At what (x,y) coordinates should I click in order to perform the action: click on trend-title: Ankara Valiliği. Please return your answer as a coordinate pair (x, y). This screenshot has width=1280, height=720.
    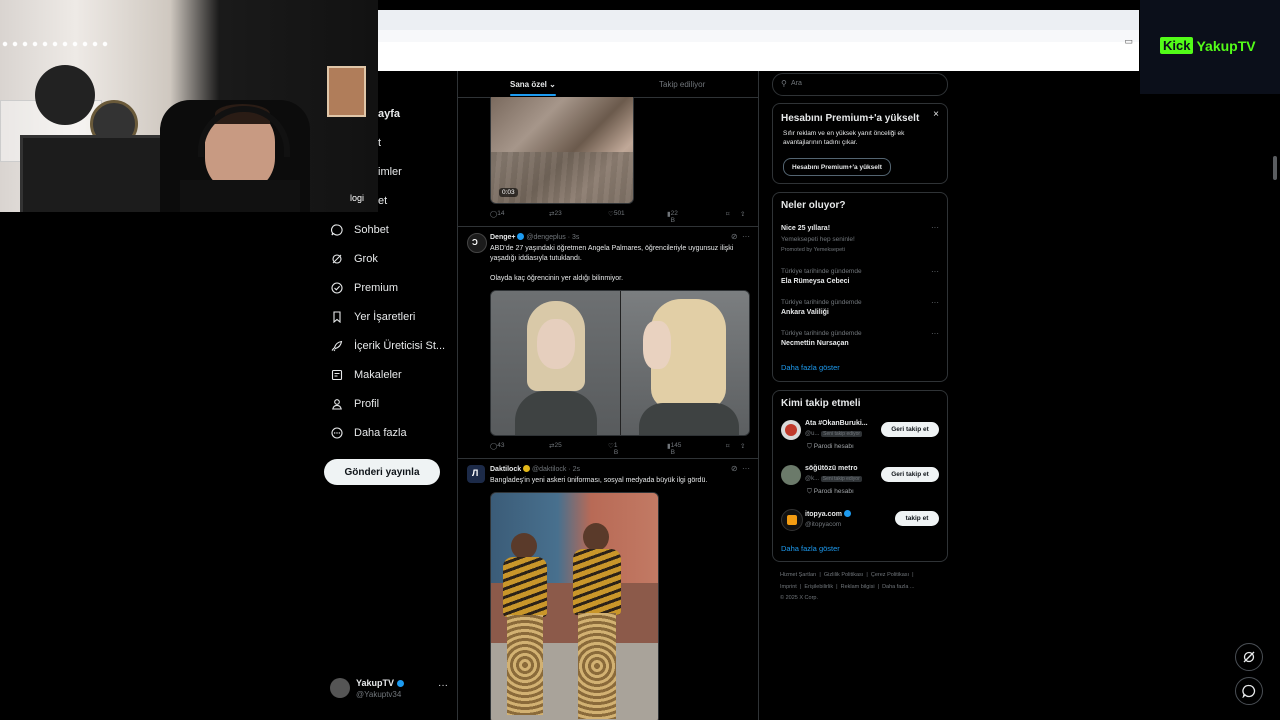
    Looking at the image, I should click on (805, 312).